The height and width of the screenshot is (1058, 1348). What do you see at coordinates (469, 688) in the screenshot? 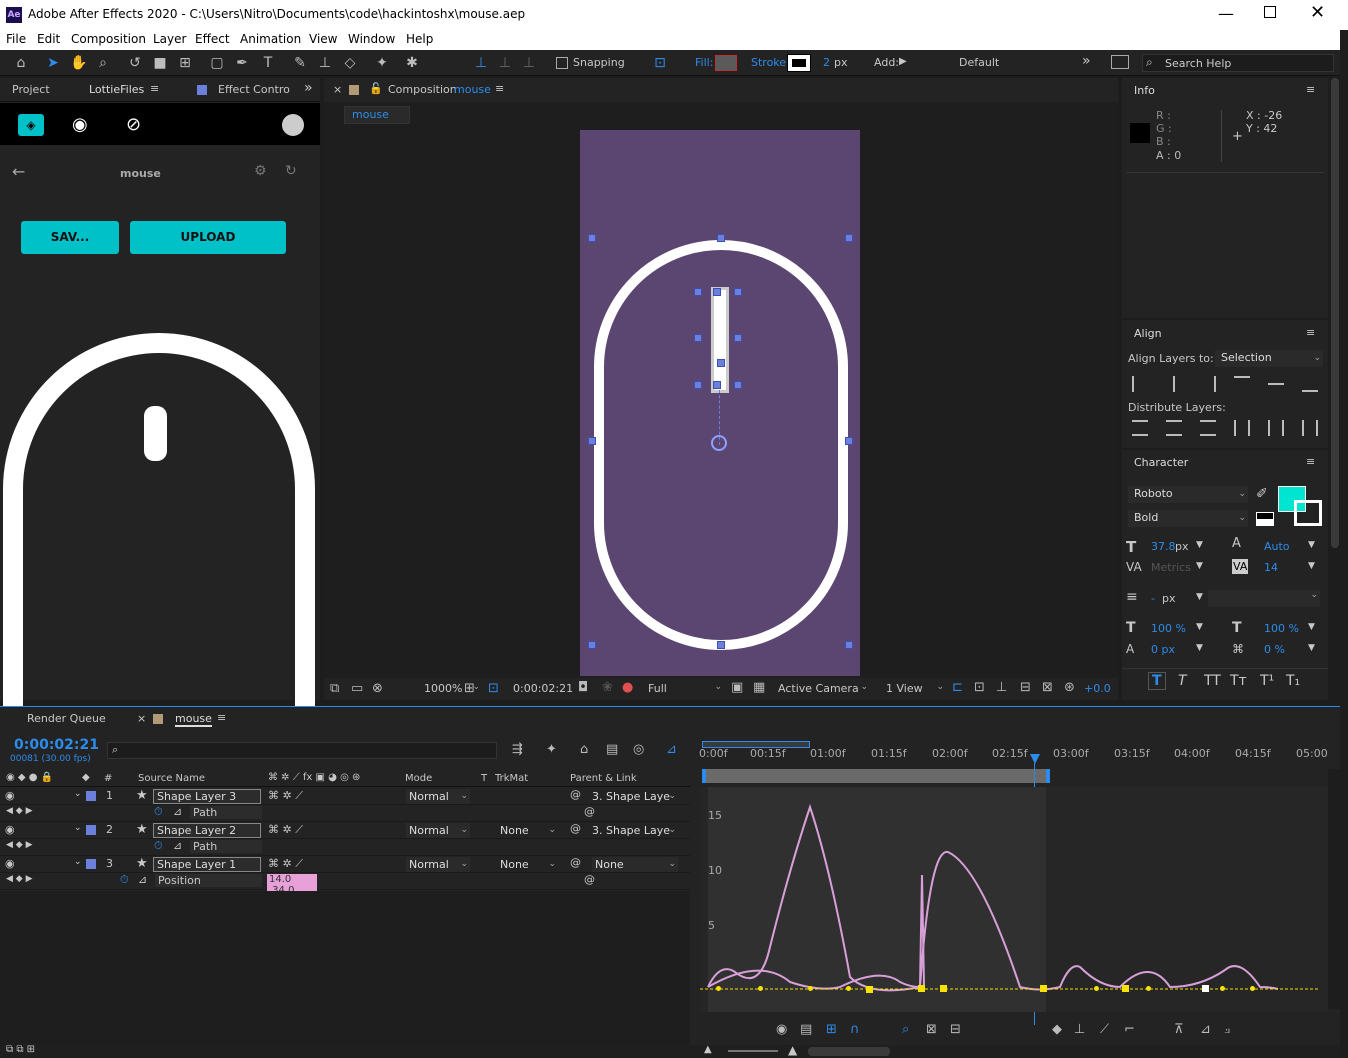
I see `region-icon: ⊞` at bounding box center [469, 688].